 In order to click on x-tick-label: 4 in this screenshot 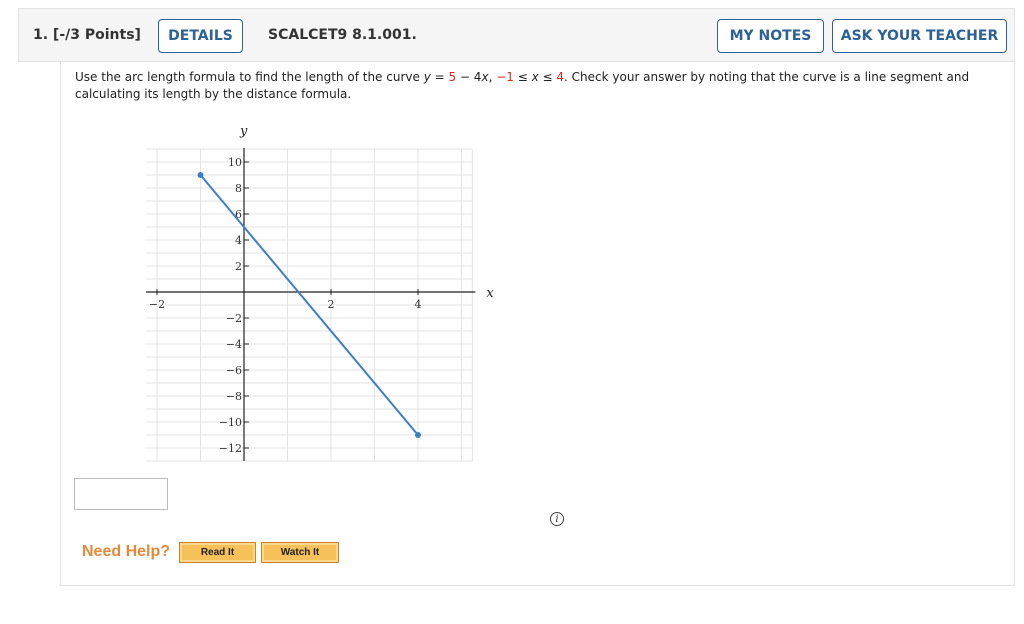, I will do `click(418, 304)`.